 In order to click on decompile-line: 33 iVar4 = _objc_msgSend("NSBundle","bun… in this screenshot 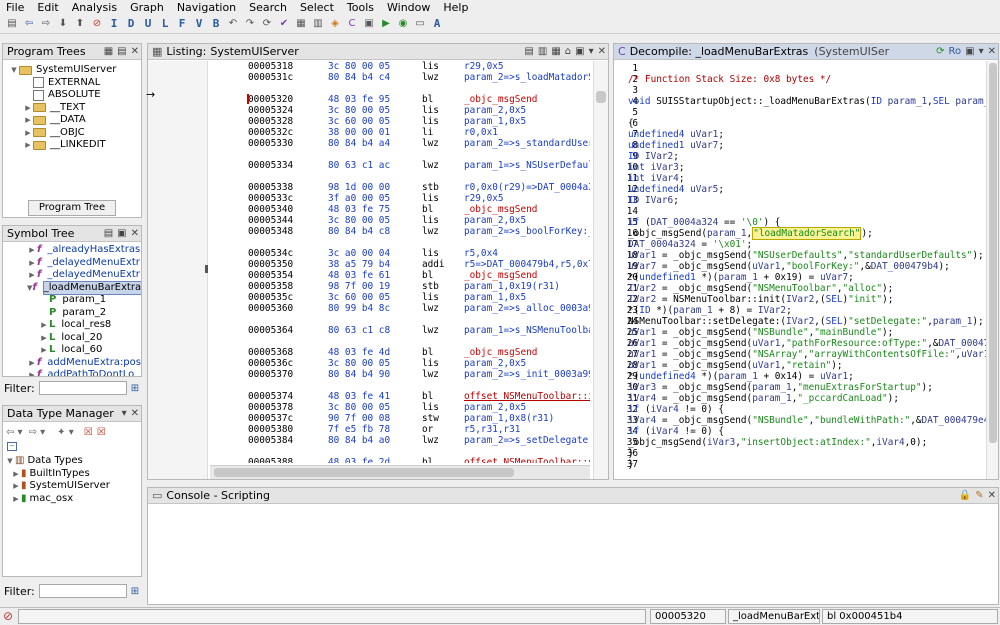, I will do `click(800, 420)`.